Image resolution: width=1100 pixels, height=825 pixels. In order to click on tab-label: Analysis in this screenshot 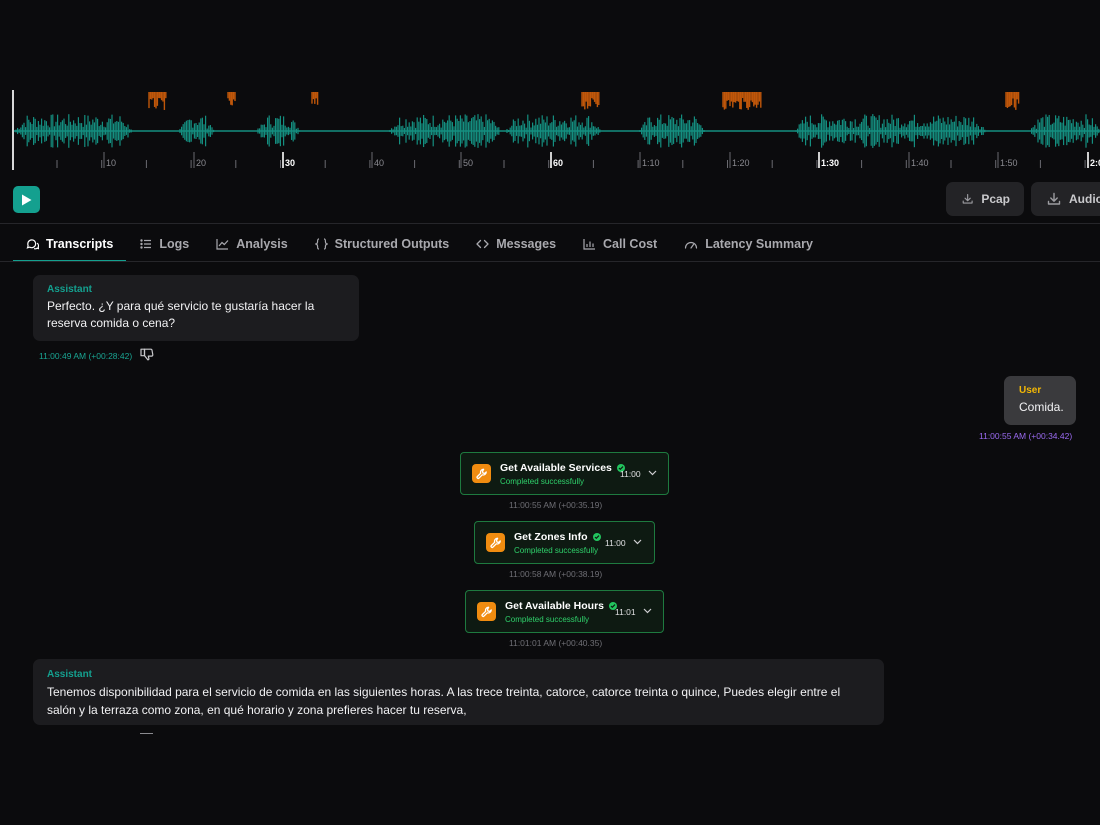, I will do `click(262, 244)`.